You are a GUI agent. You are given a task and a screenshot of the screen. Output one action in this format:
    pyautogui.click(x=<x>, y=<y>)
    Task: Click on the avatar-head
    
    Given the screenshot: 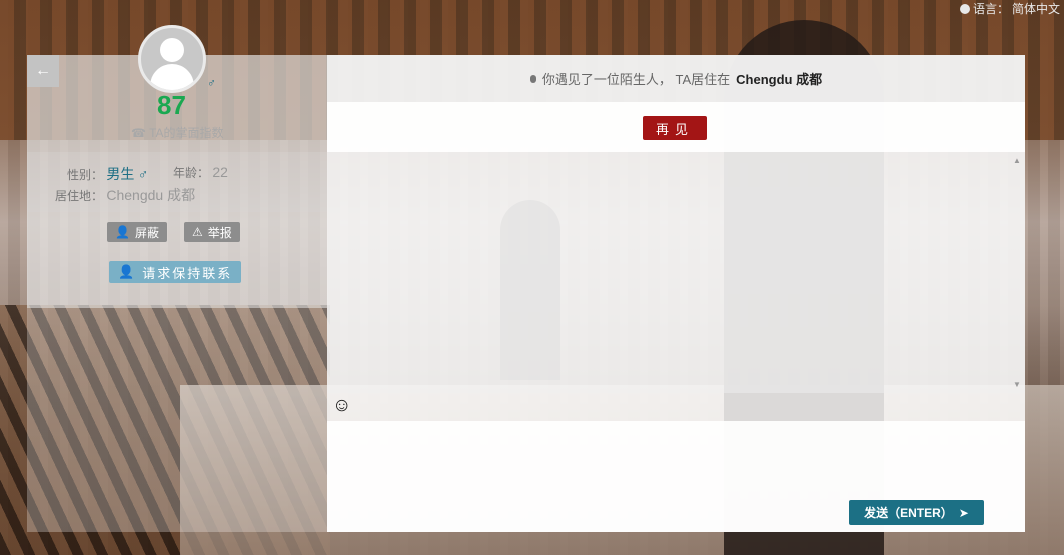 What is the action you would take?
    pyautogui.click(x=172, y=50)
    